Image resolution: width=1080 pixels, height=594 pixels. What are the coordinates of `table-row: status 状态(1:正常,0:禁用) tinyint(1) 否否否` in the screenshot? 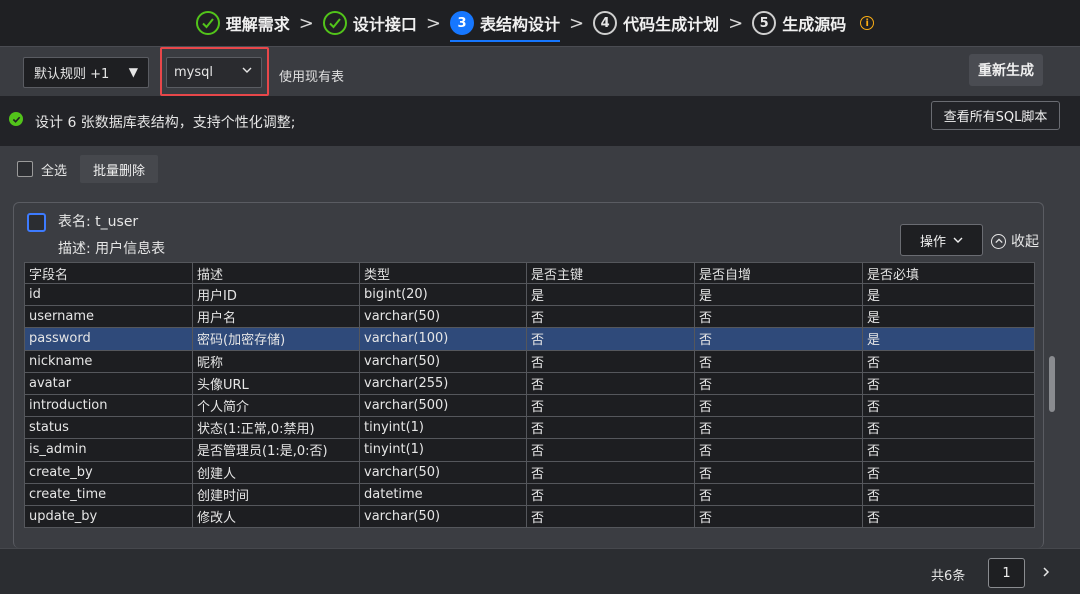 It's located at (529, 428).